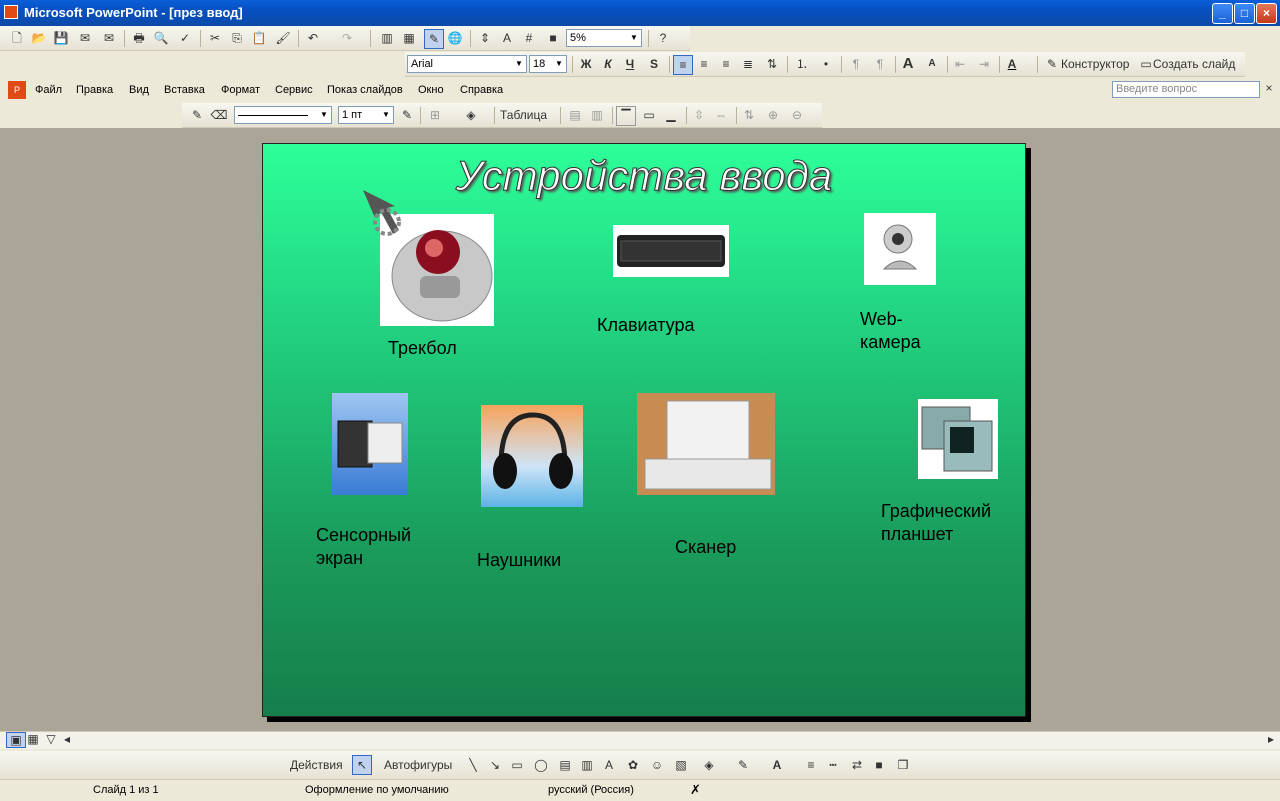 The height and width of the screenshot is (801, 1280). What do you see at coordinates (161, 38) in the screenshot?
I see `print-preview-icon: 🔍` at bounding box center [161, 38].